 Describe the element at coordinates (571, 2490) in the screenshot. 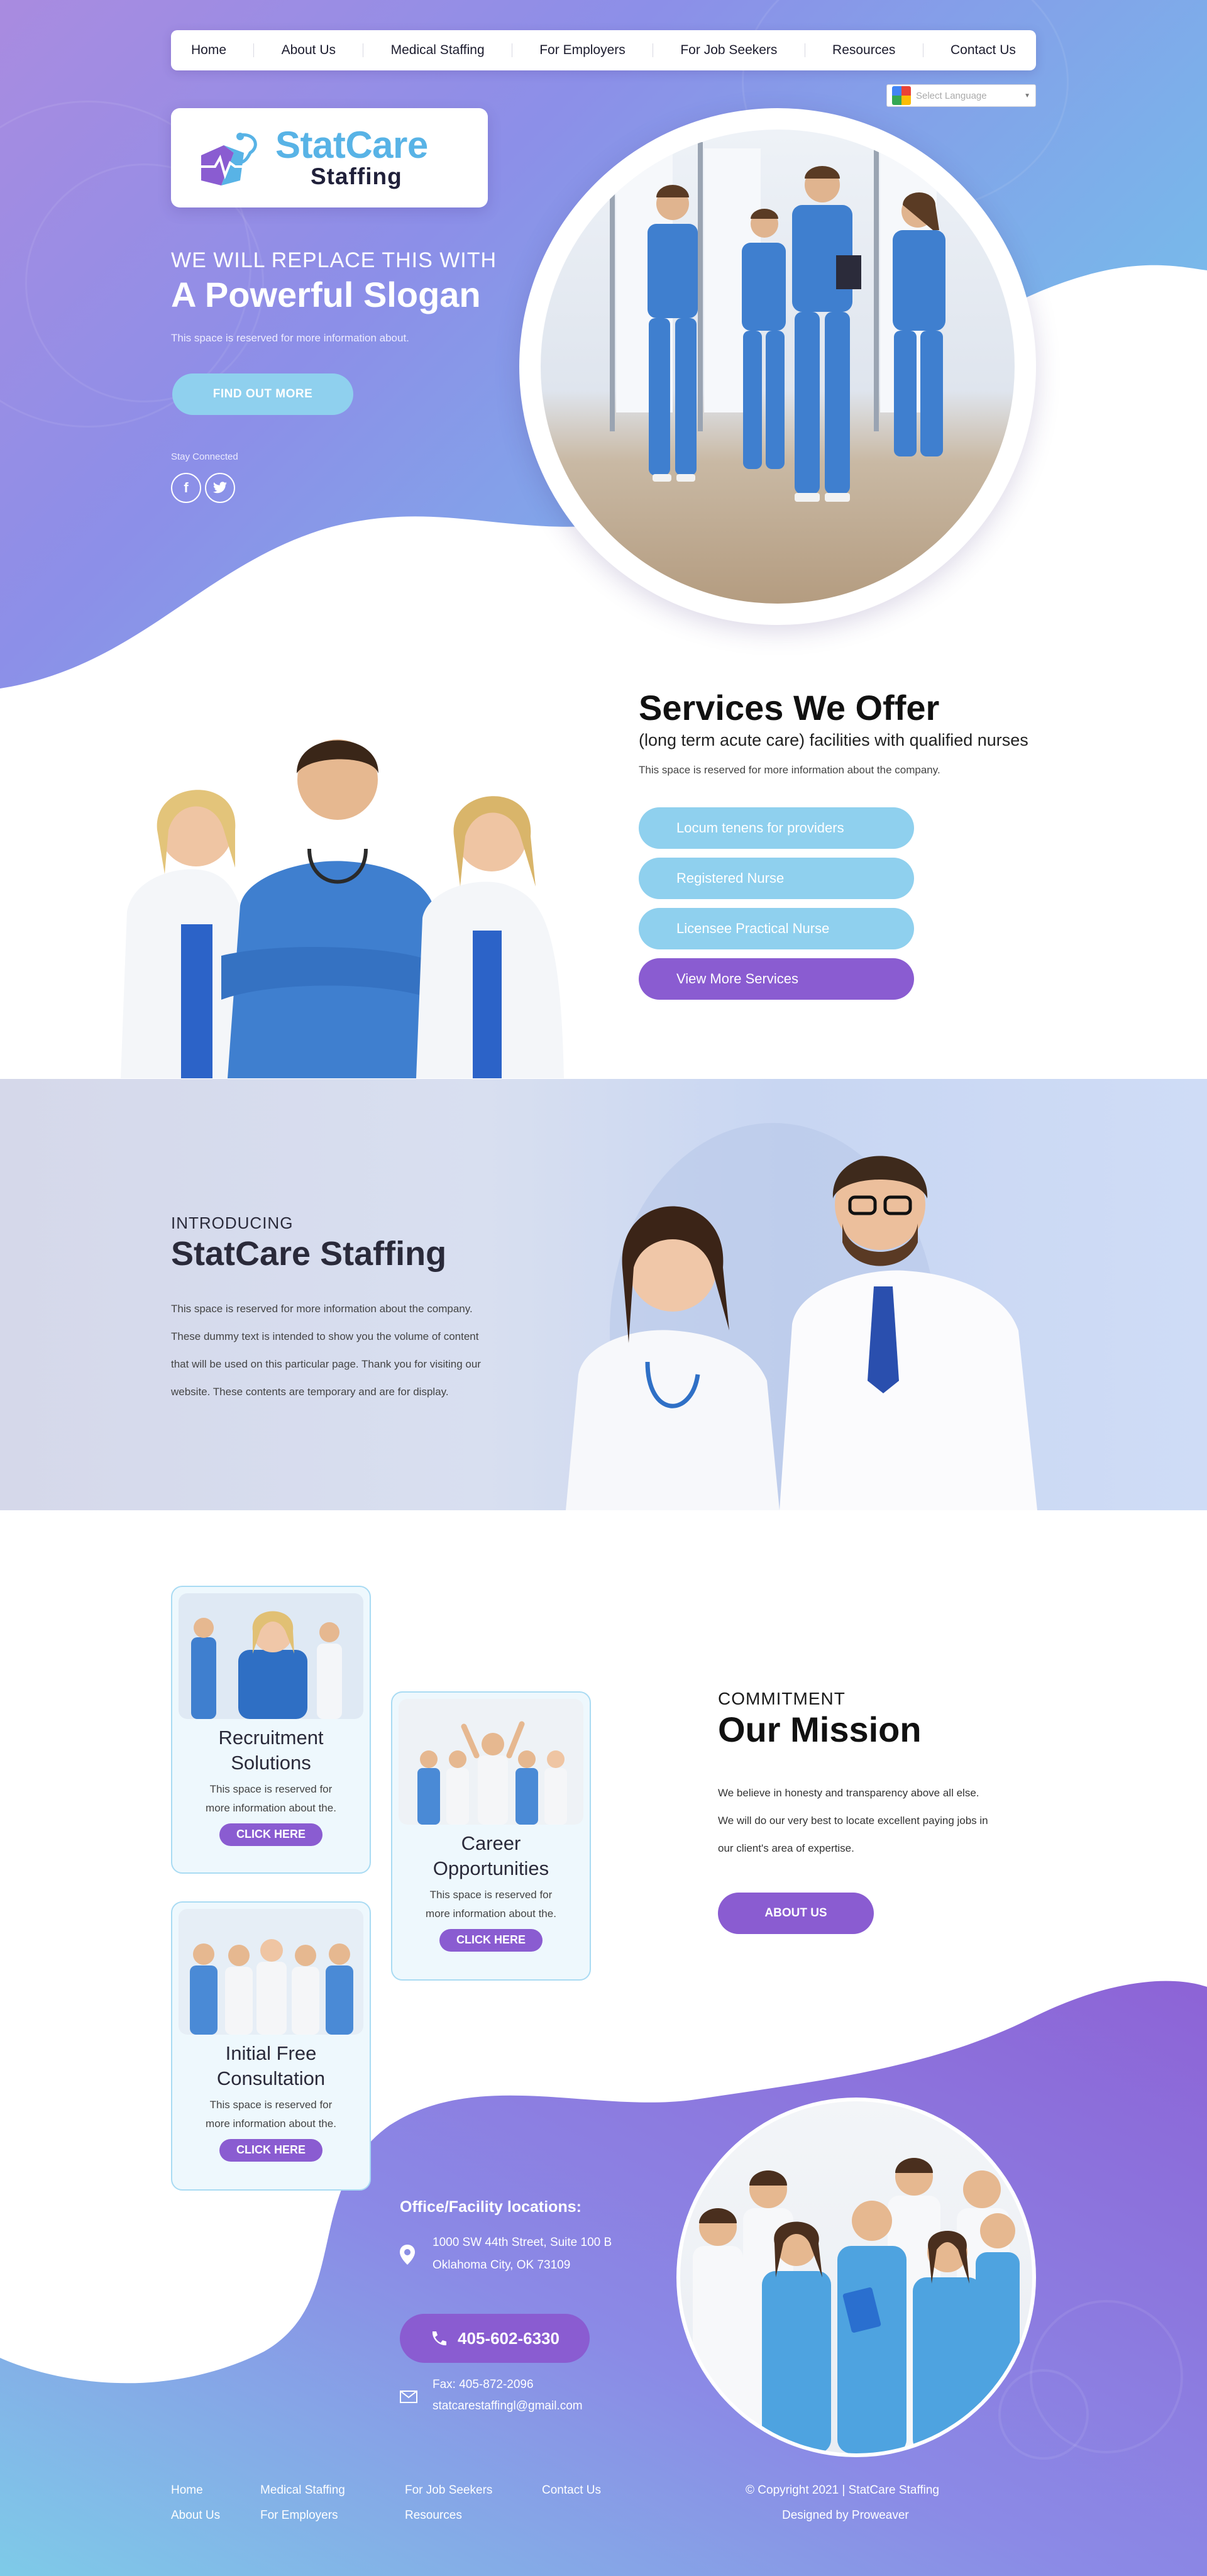

I see `footer-link-contact-us: Contact Us` at that location.